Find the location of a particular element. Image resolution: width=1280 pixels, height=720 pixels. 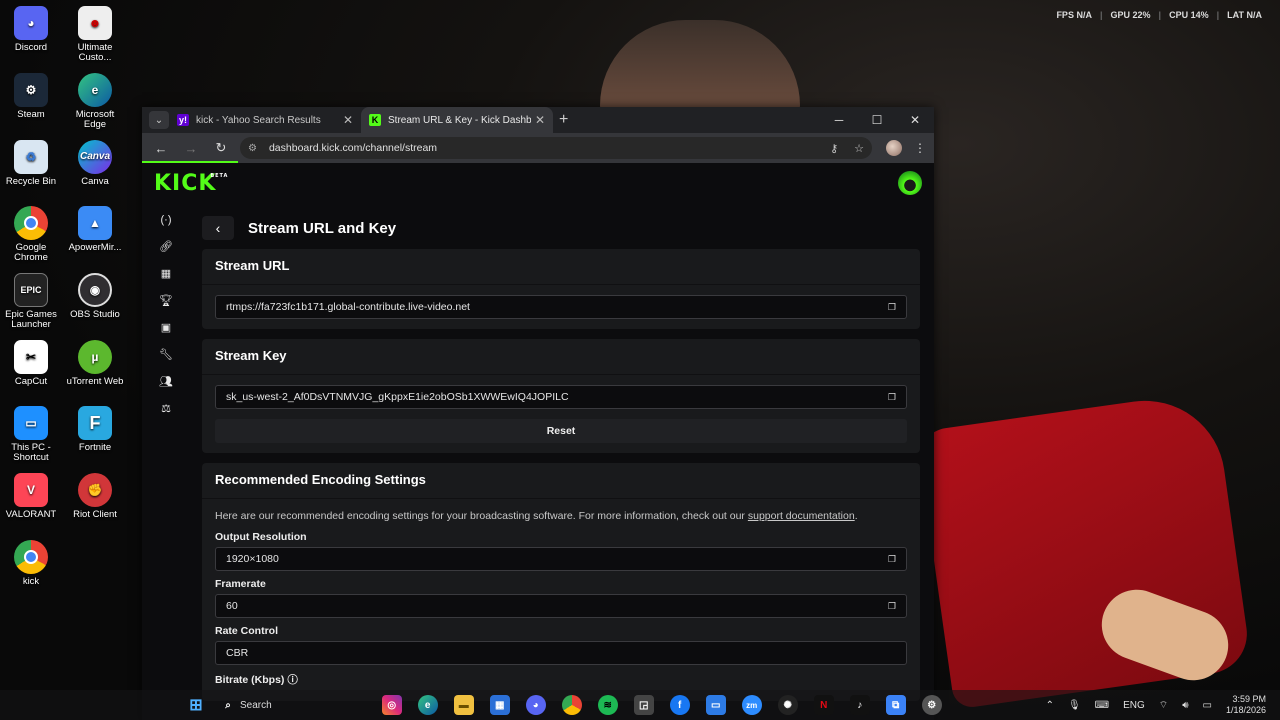

kick-topbar: KICK BETA is located at coordinates (538, 183).